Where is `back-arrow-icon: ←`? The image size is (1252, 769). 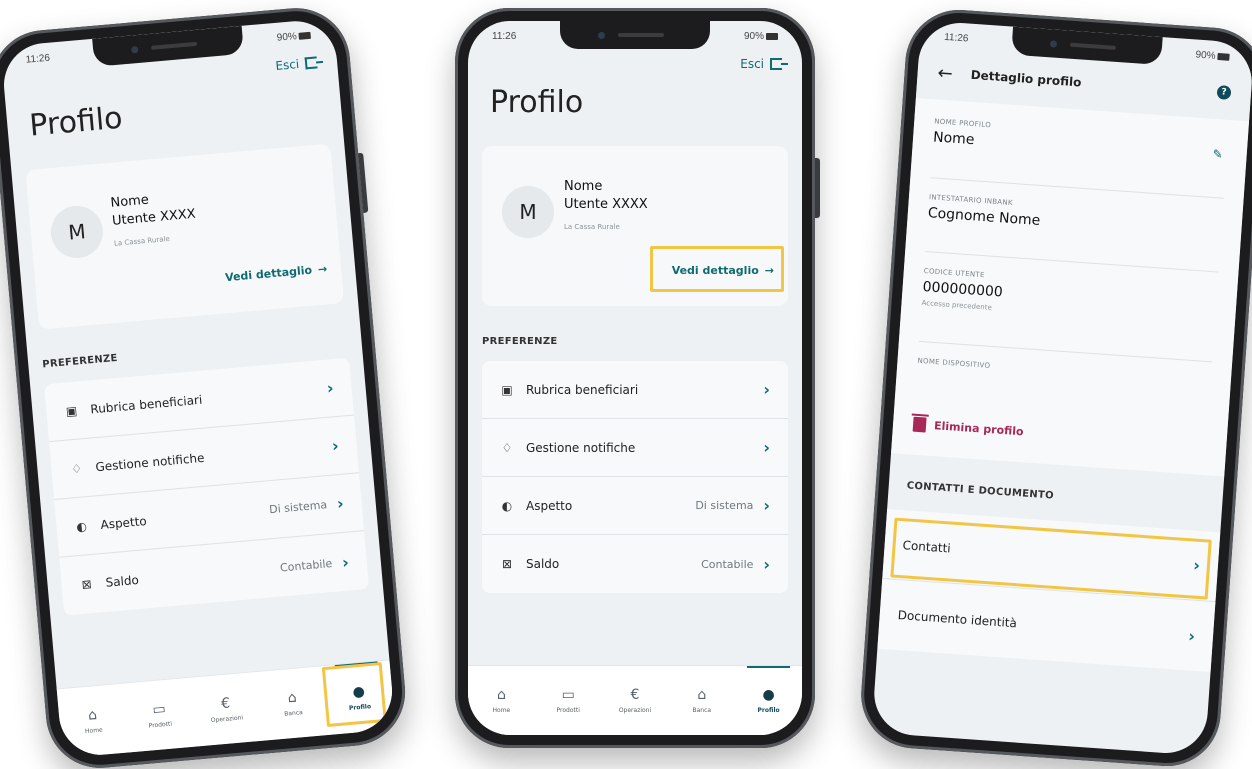 back-arrow-icon: ← is located at coordinates (945, 73).